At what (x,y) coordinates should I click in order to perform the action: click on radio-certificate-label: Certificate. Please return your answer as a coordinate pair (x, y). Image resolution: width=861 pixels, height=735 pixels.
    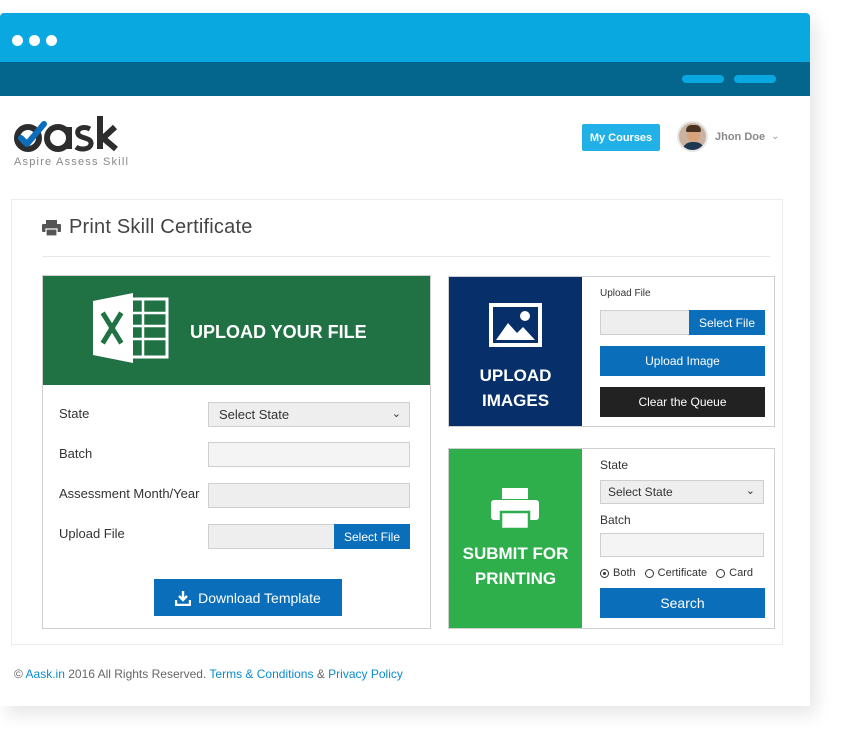
    Looking at the image, I should click on (682, 573).